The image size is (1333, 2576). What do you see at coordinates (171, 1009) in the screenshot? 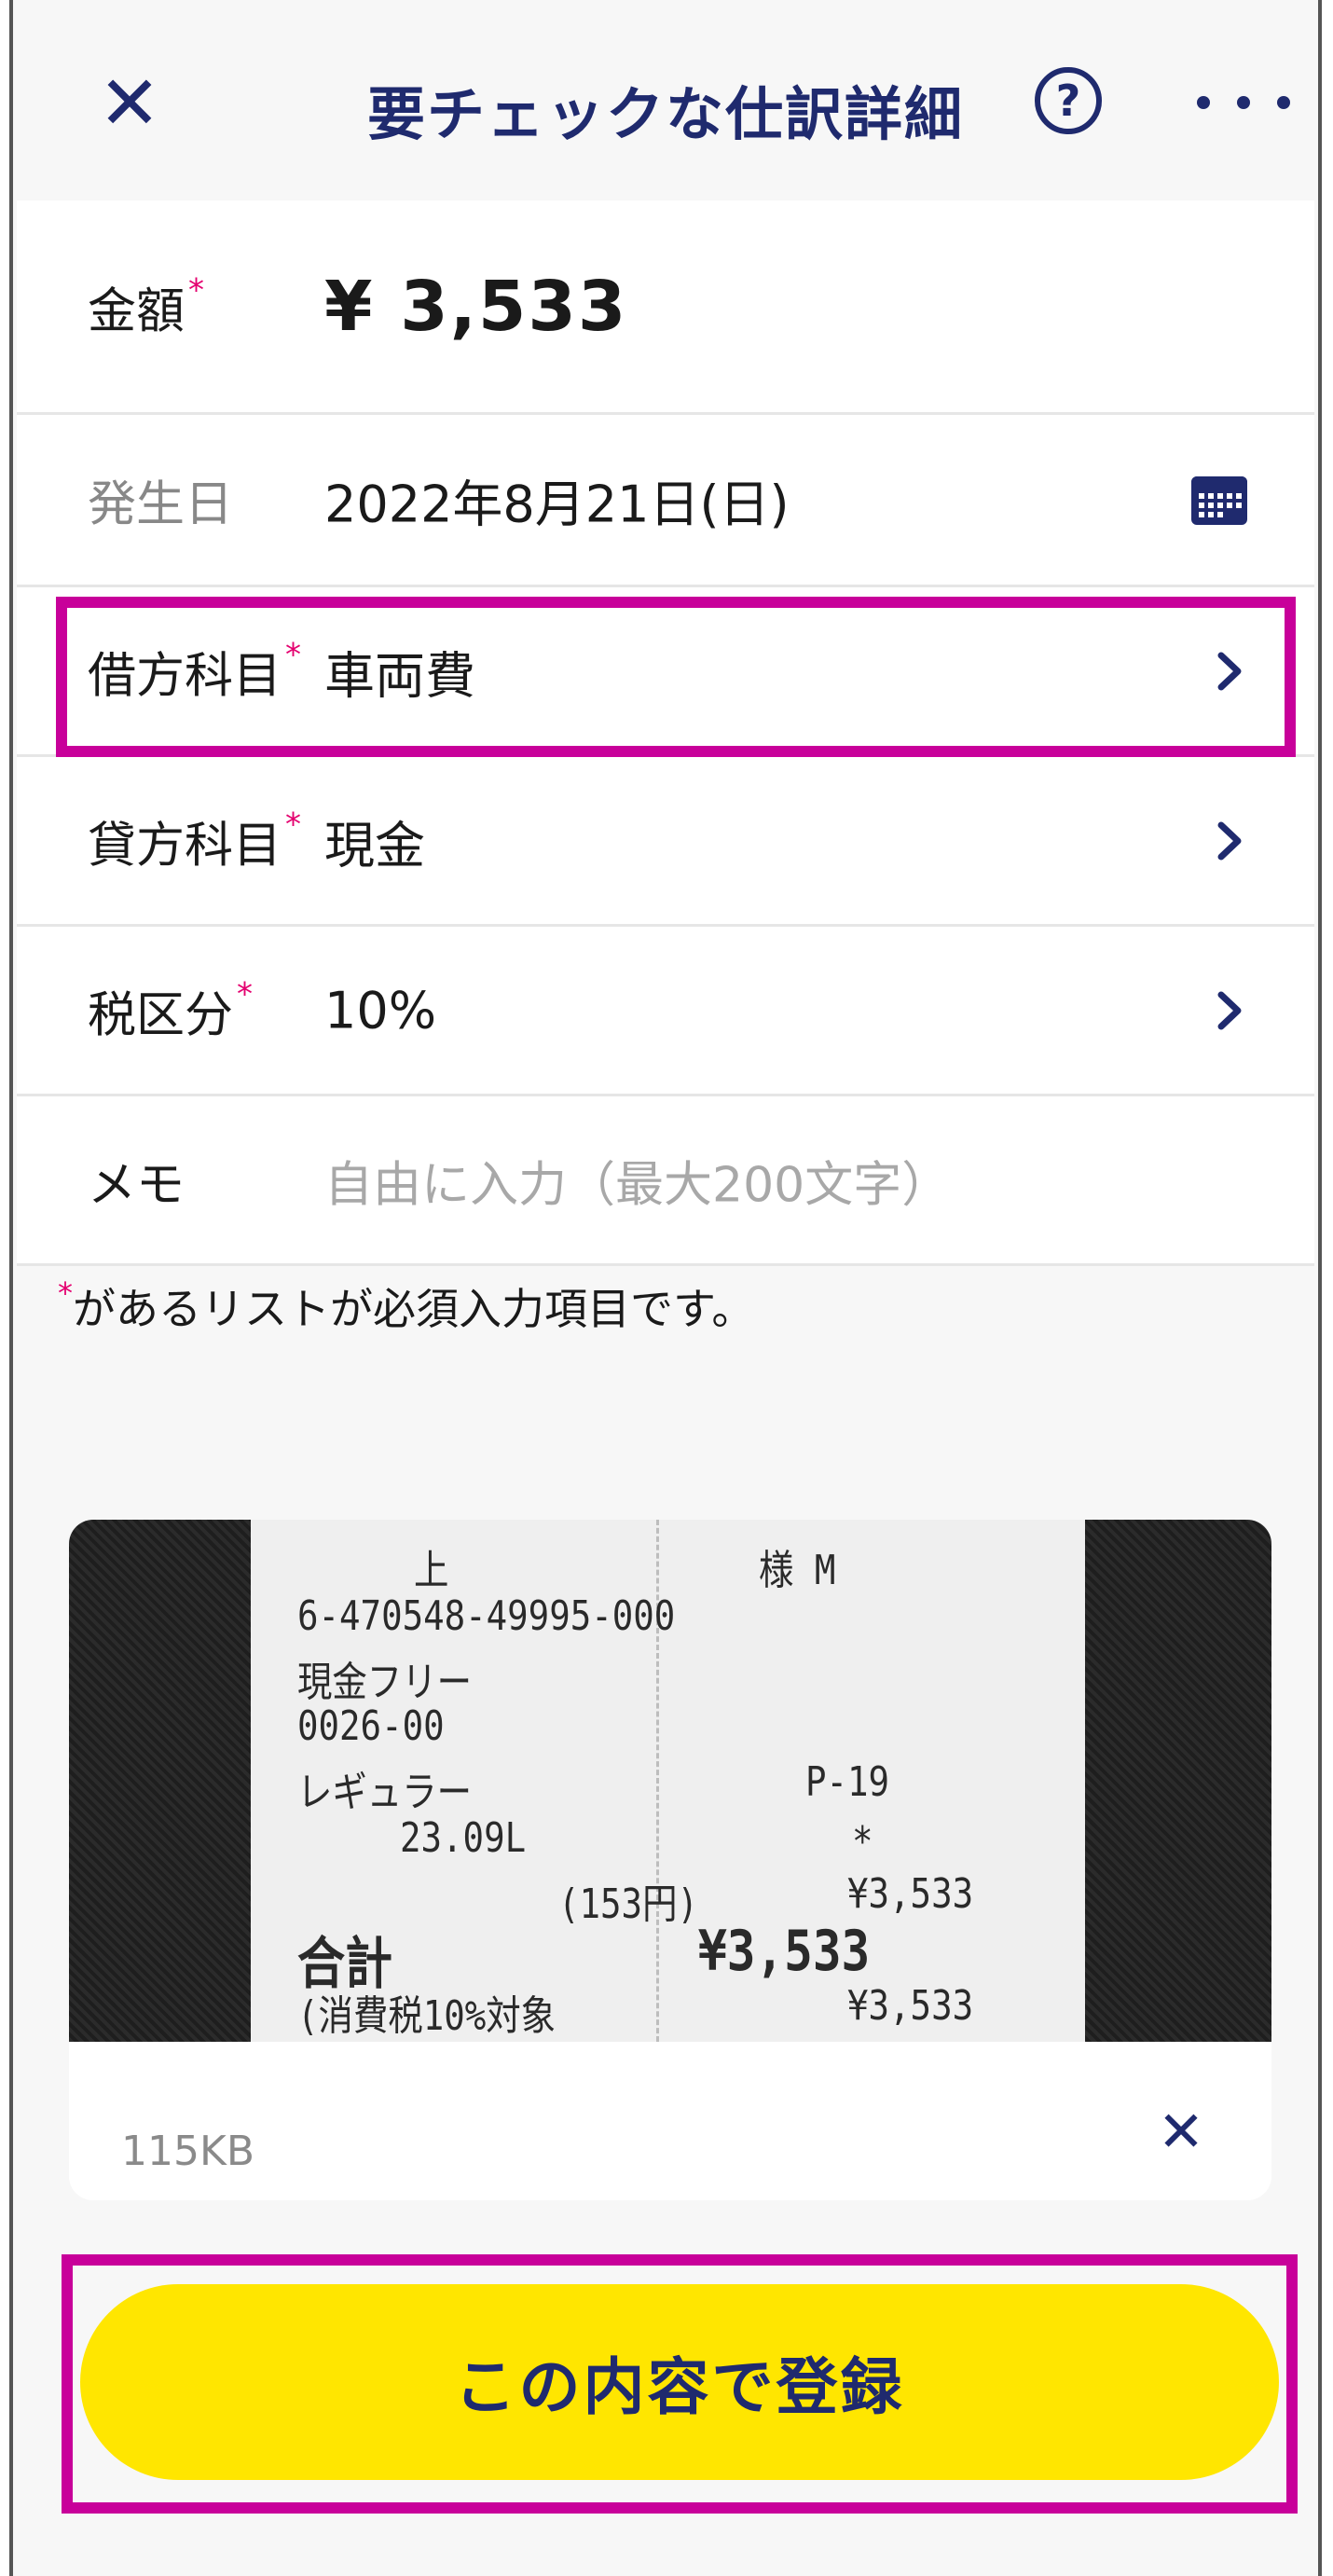
I see `tax-label: 税区分 *` at bounding box center [171, 1009].